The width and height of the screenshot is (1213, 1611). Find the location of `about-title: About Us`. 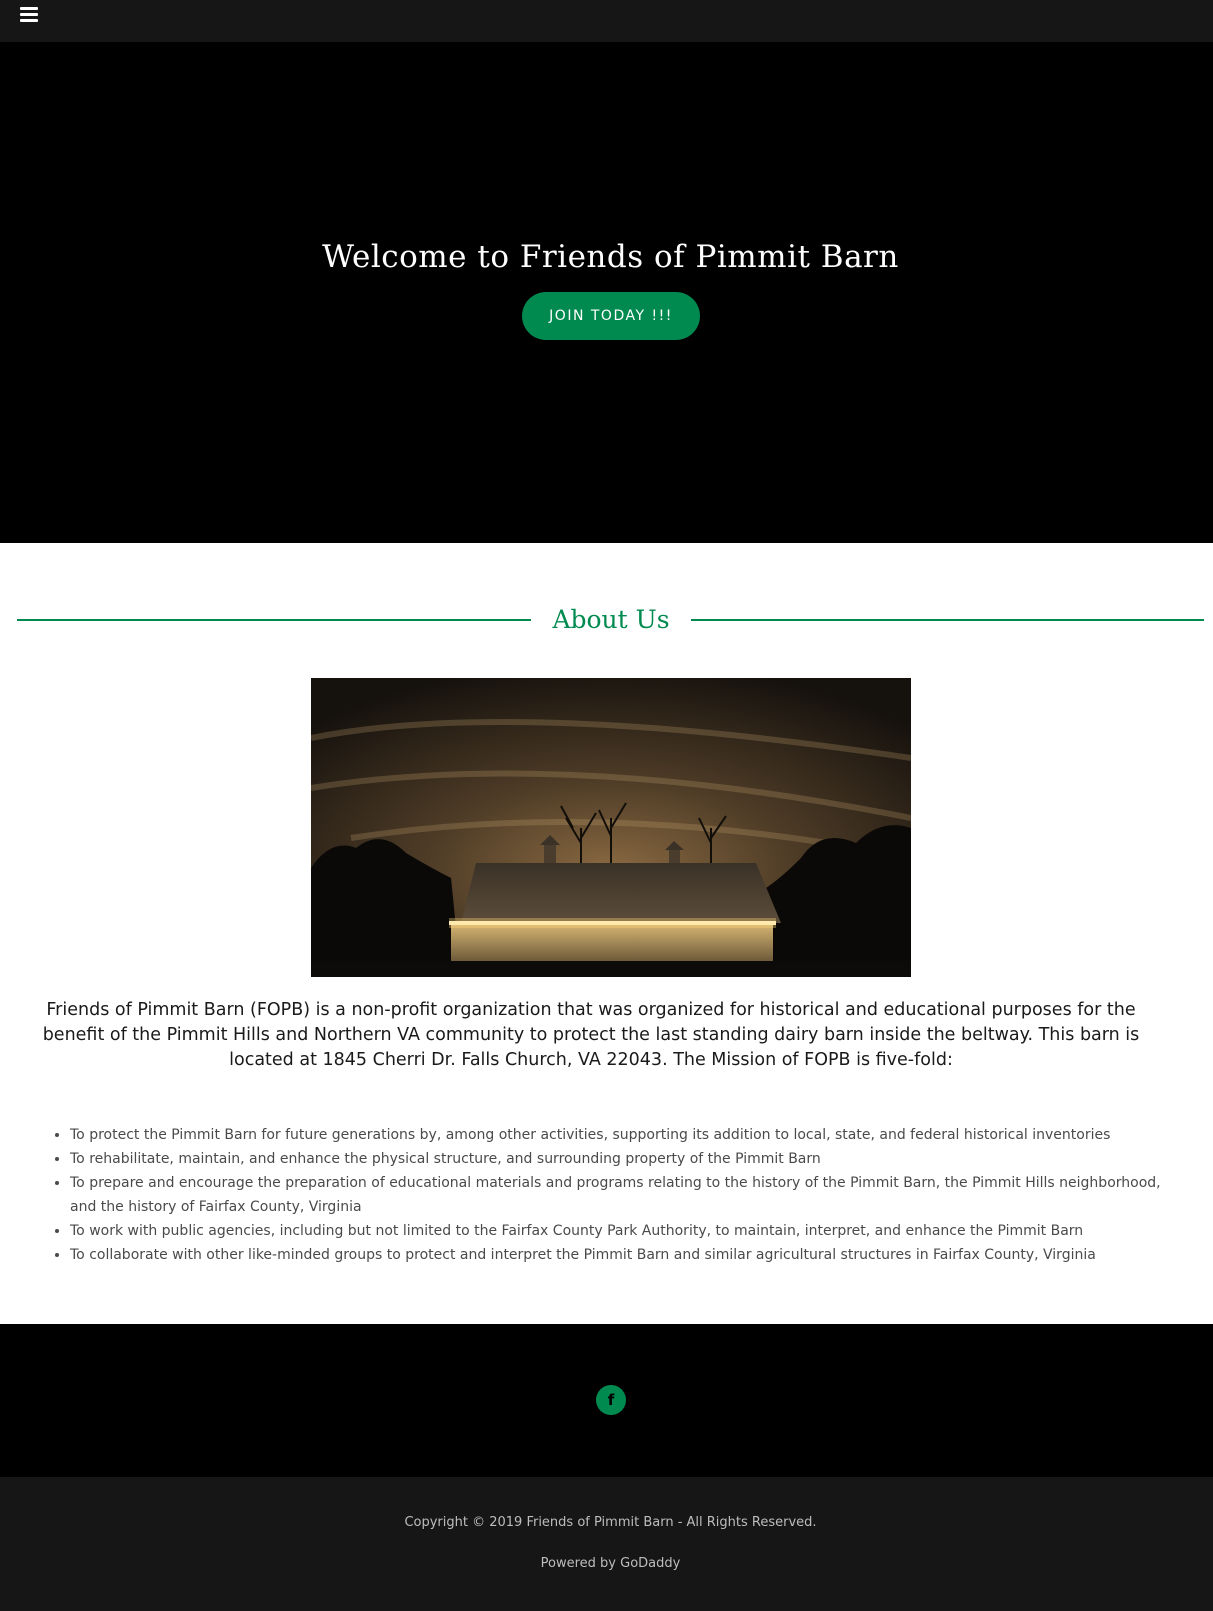

about-title: About Us is located at coordinates (611, 619).